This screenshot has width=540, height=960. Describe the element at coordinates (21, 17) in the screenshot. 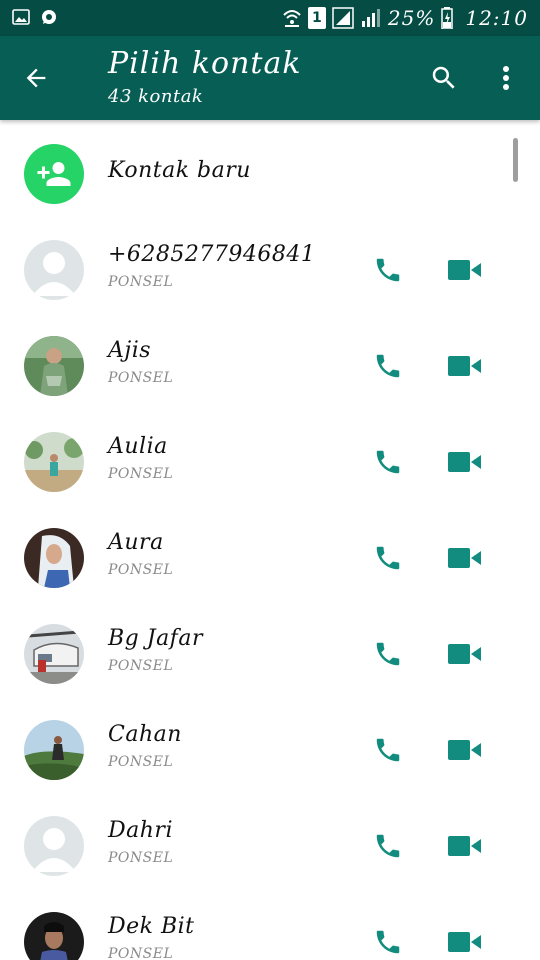

I see `gallery-icon` at that location.